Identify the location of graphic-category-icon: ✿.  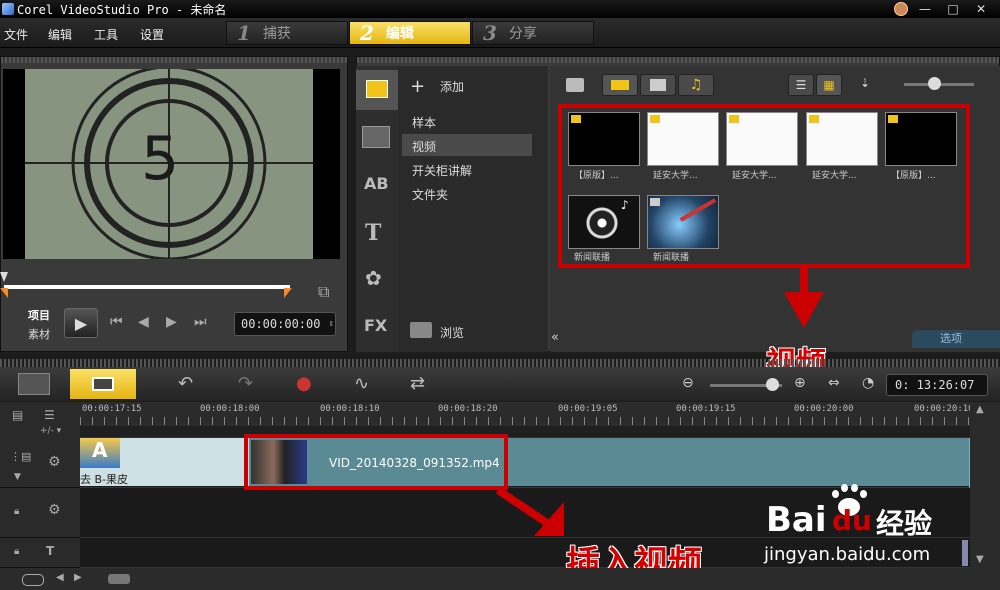
(373, 278).